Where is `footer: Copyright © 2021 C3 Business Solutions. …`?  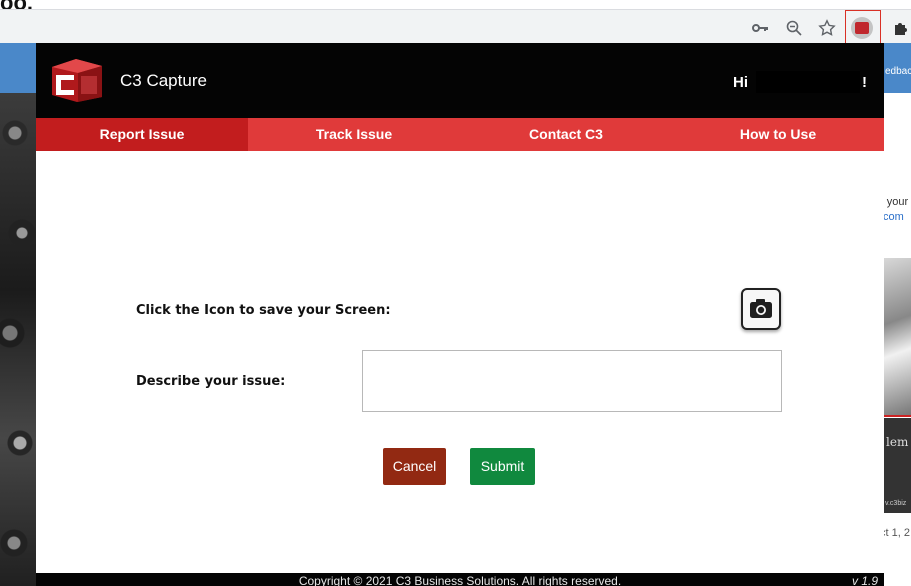 footer: Copyright © 2021 C3 Business Solutions. … is located at coordinates (460, 579).